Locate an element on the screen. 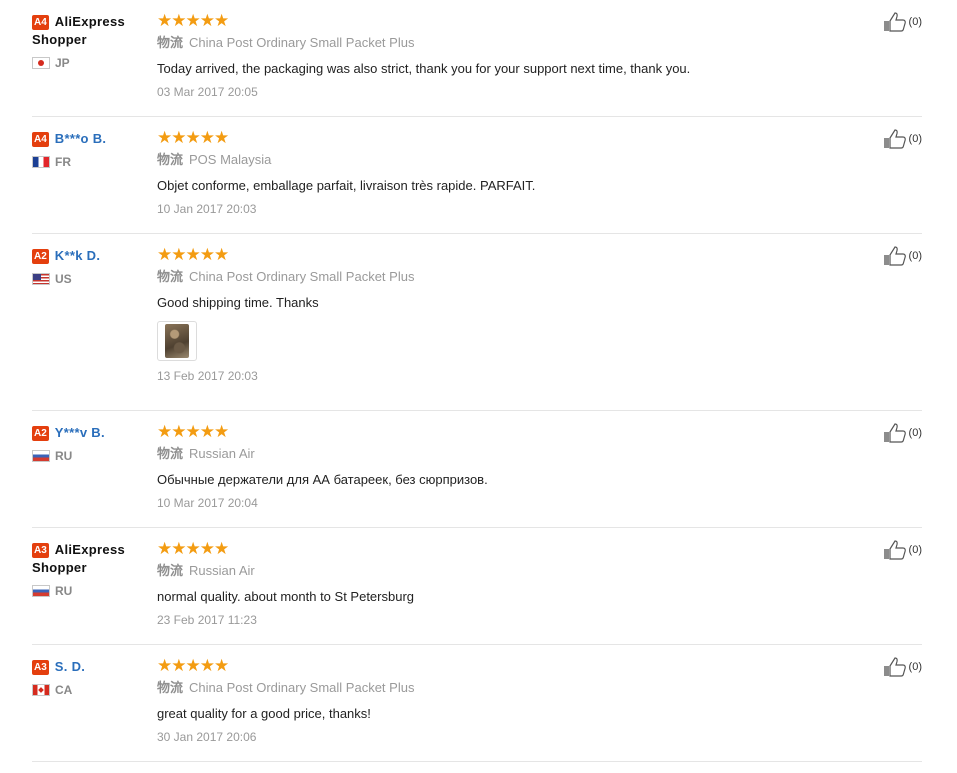 The height and width of the screenshot is (773, 957). buyer-info: A3 AliExpress Shopper RU is located at coordinates (92, 569).